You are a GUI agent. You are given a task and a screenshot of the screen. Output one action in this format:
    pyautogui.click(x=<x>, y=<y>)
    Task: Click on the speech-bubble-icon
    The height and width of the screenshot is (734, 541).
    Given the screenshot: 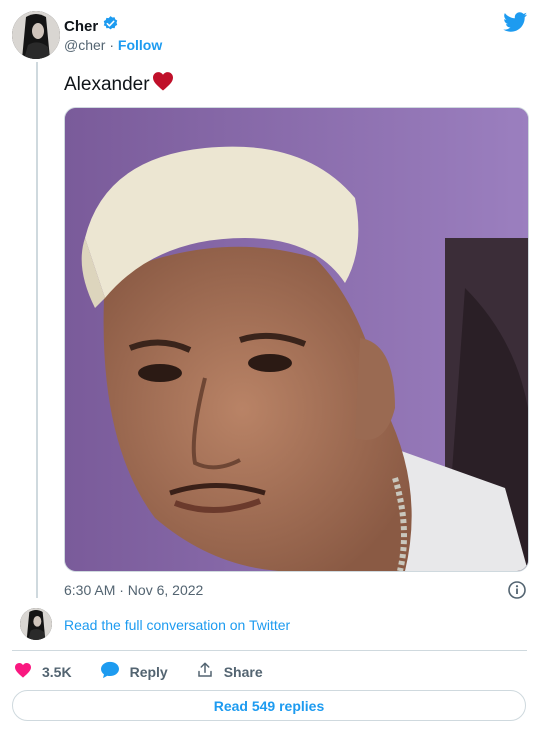 What is the action you would take?
    pyautogui.click(x=110, y=671)
    